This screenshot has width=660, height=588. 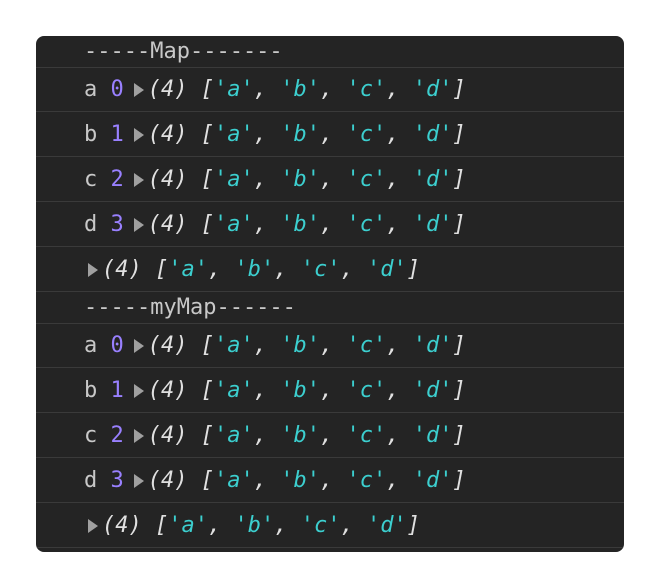 What do you see at coordinates (330, 52) in the screenshot?
I see `separator-row: -----Map-------` at bounding box center [330, 52].